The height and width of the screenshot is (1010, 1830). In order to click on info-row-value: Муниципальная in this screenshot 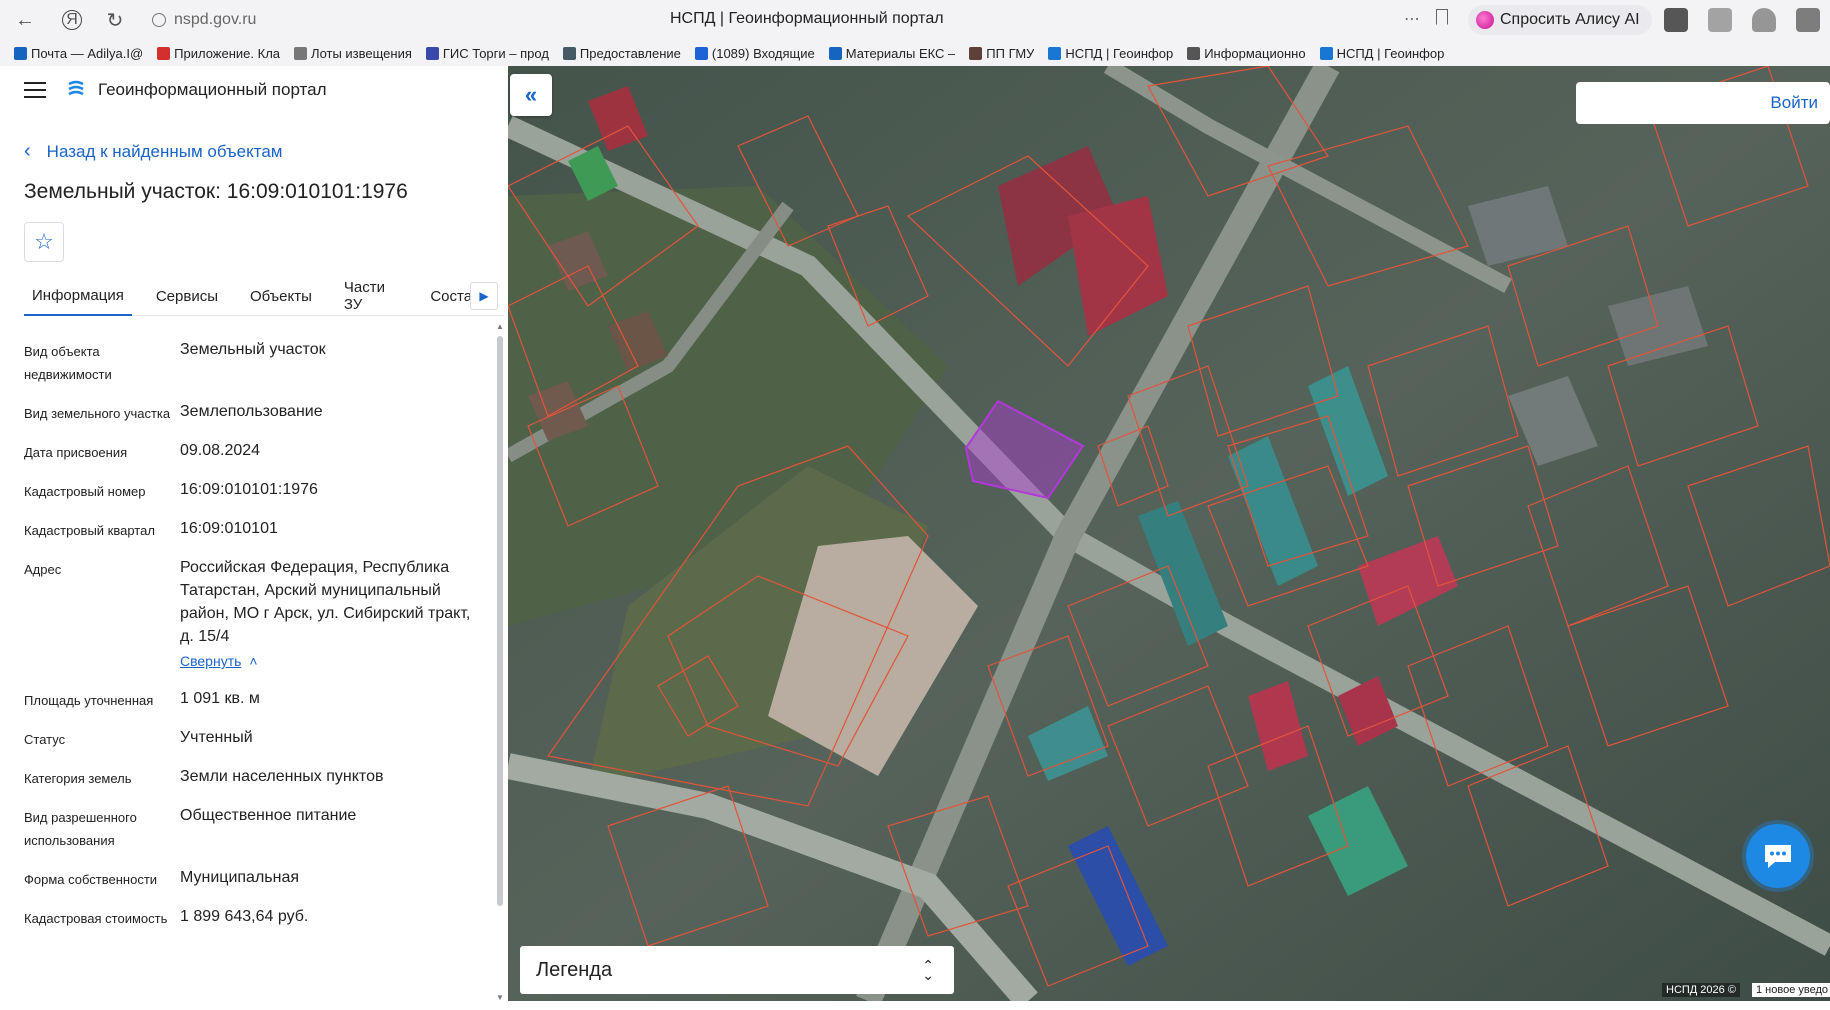, I will do `click(240, 877)`.